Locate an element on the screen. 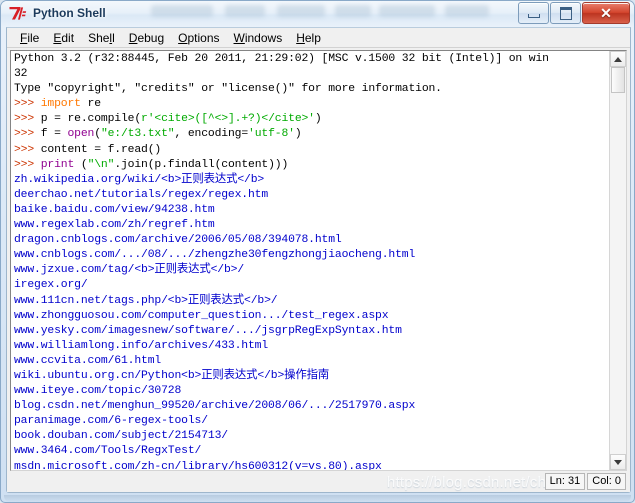 Image resolution: width=635 pixels, height=503 pixels. shell-token: print is located at coordinates (57, 164).